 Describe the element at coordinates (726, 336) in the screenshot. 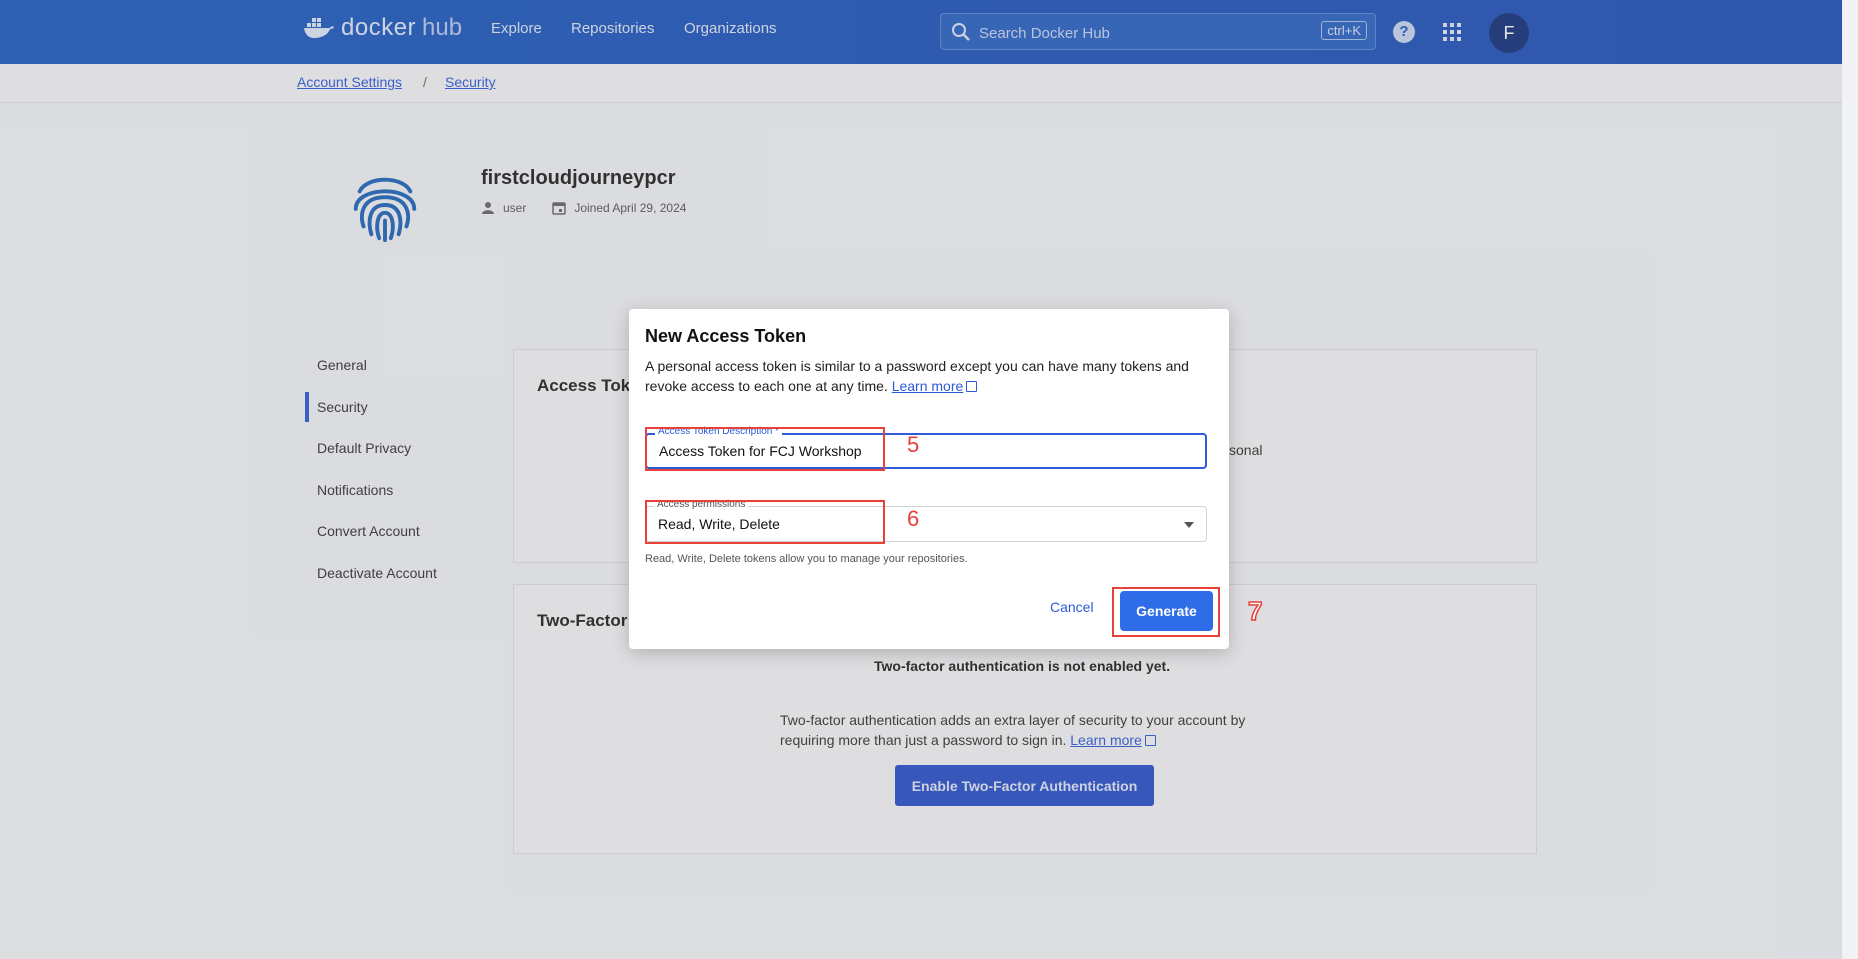

I see `dialog-title: New Access Token` at that location.